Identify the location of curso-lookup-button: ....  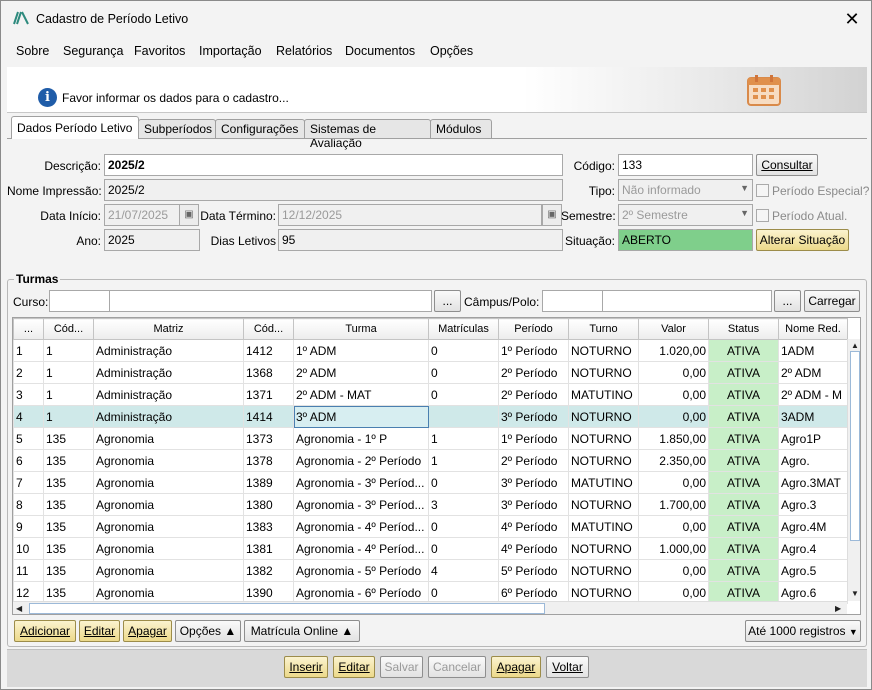
(447, 301).